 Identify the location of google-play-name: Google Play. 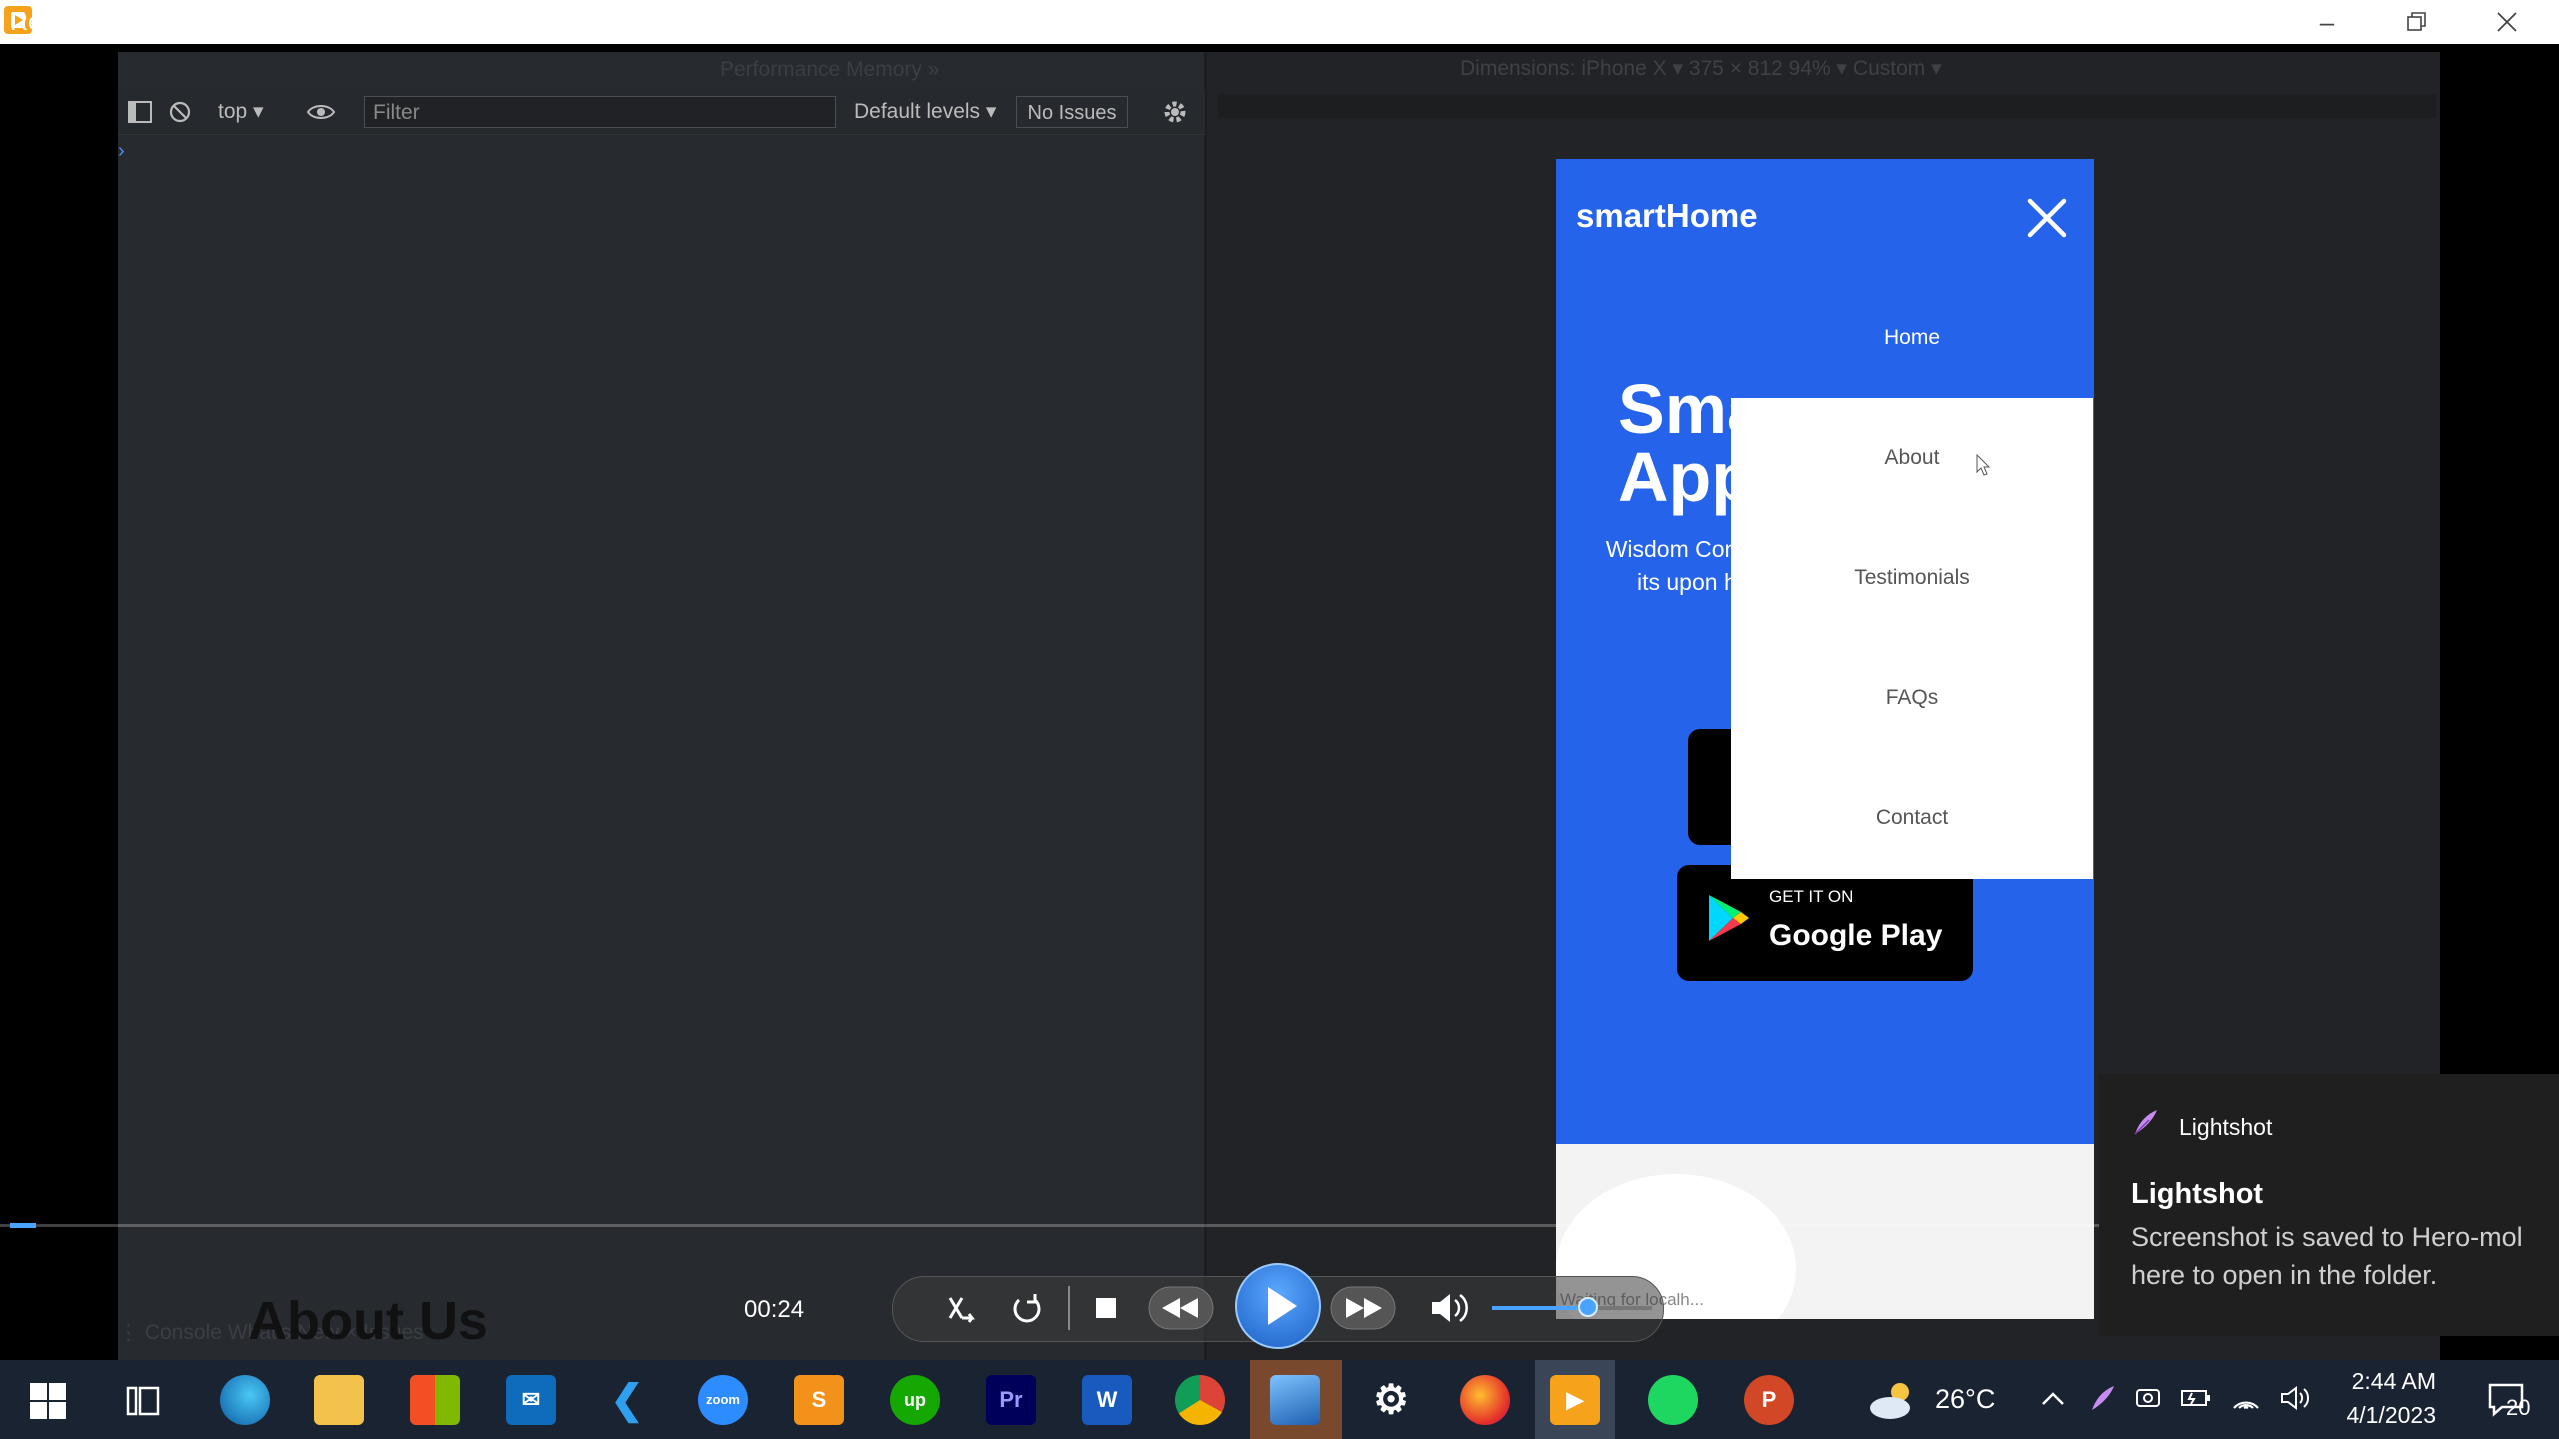
(1856, 935).